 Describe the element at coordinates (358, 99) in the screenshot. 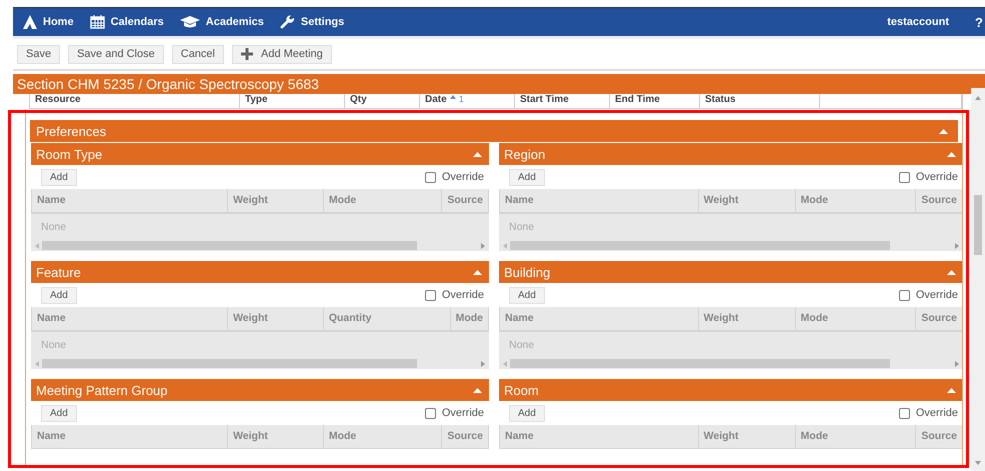

I see `column-header: Qty` at that location.